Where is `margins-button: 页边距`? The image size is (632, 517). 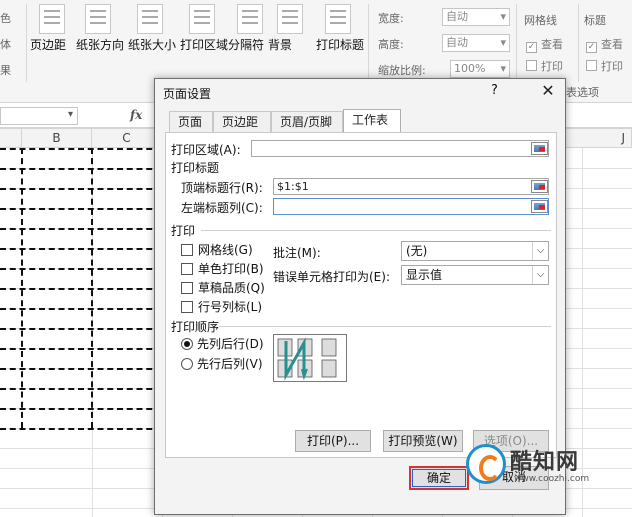 margins-button: 页边距 is located at coordinates (52, 28).